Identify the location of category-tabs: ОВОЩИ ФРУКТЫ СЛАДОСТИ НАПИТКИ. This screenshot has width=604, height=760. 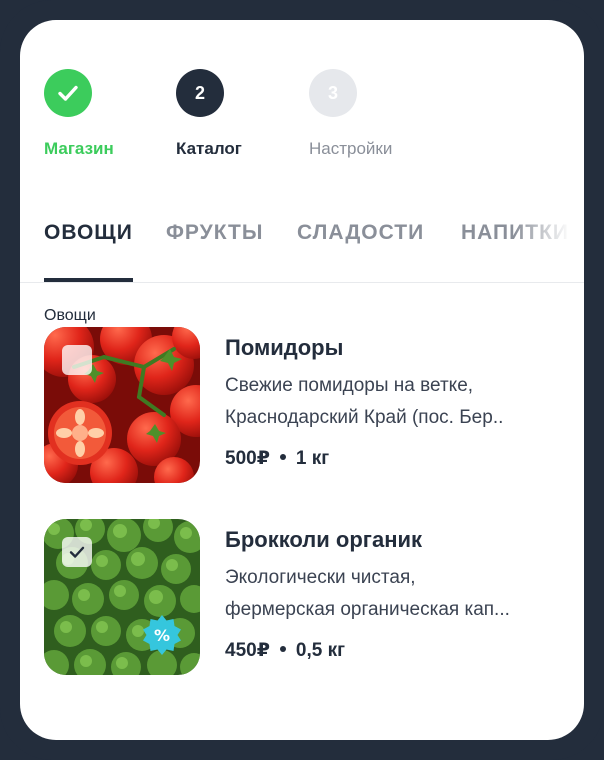
(302, 241).